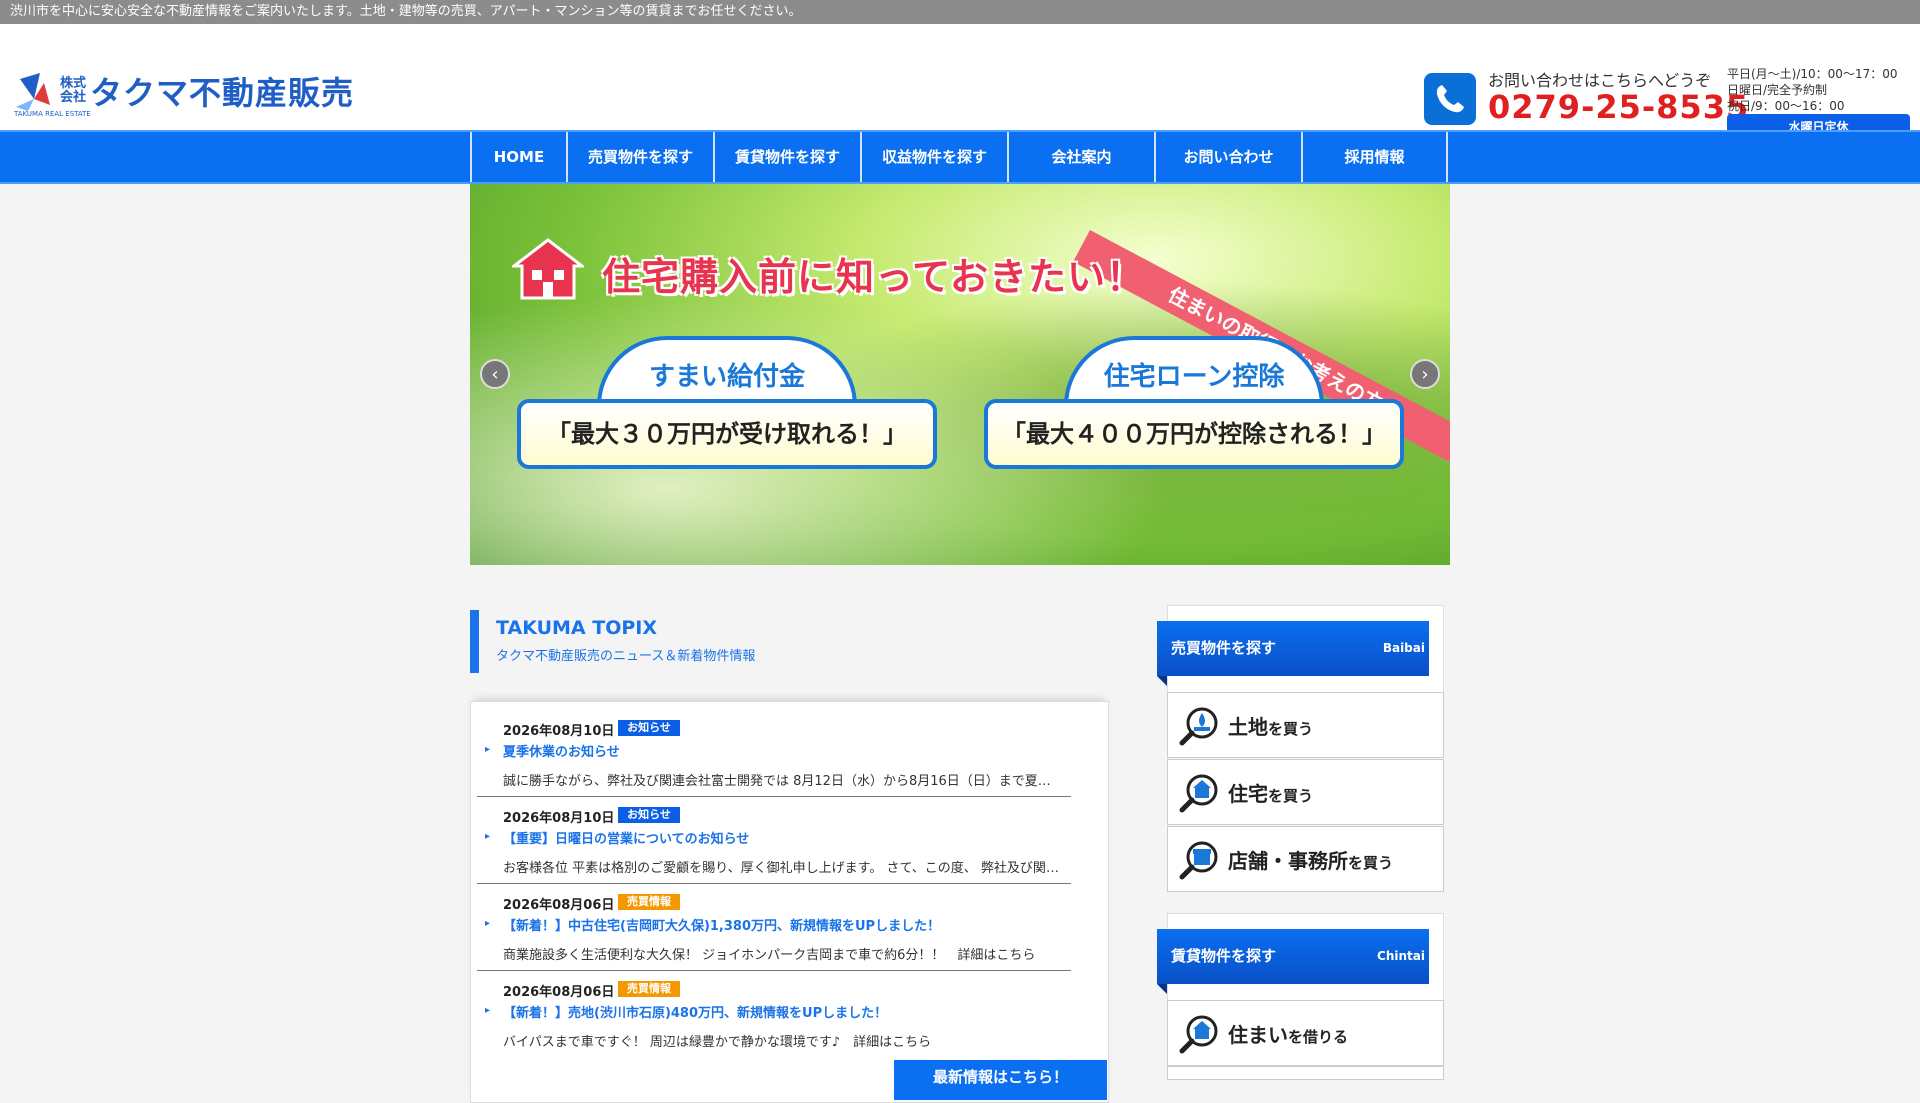 This screenshot has height=1103, width=1920. I want to click on slider-prev-button: ‹, so click(495, 374).